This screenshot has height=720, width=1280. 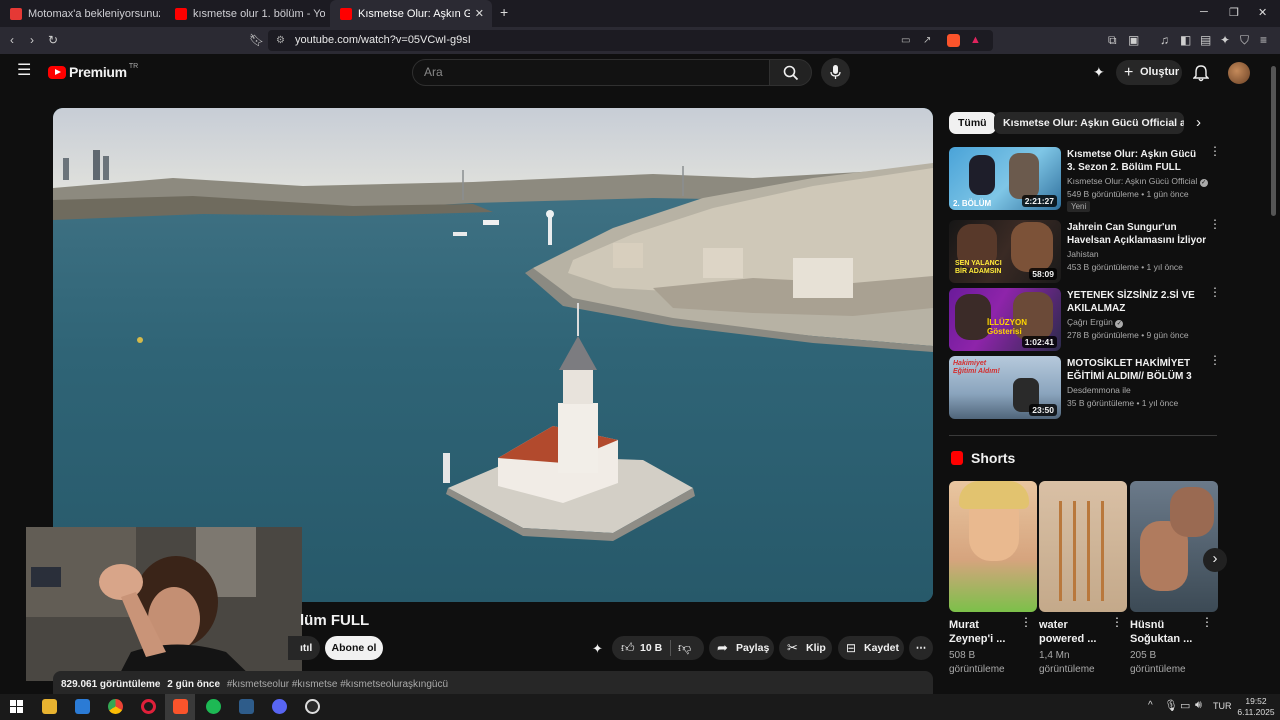 I want to click on dislike-icon: 👎︎, so click(x=684, y=648).